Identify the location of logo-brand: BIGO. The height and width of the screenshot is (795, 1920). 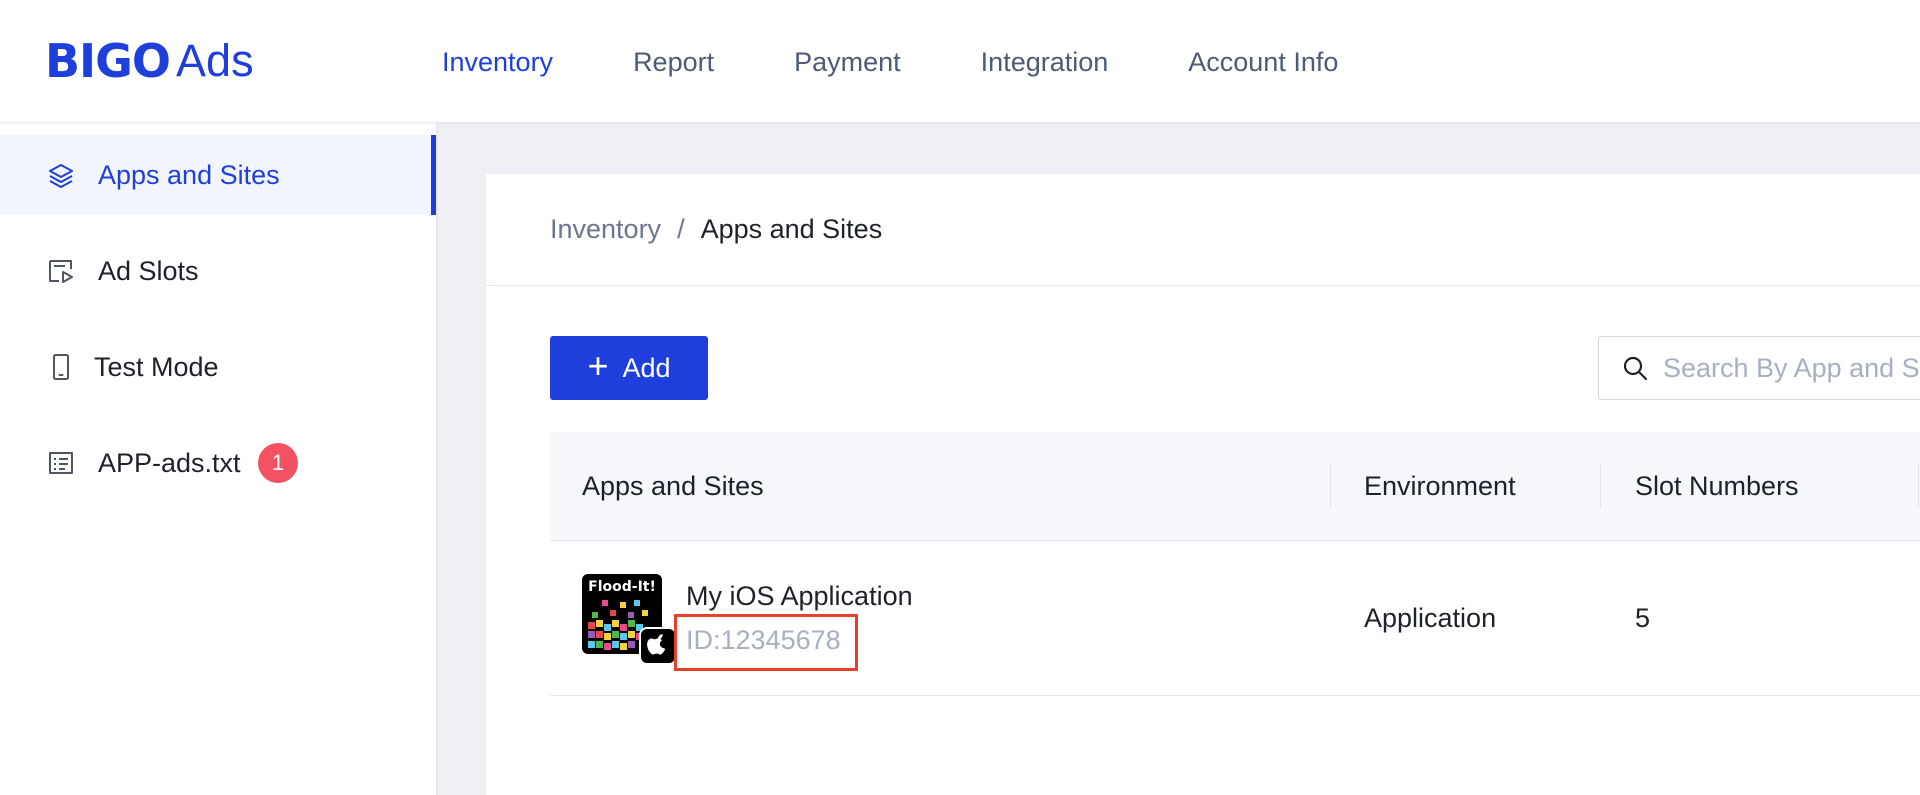
(108, 61).